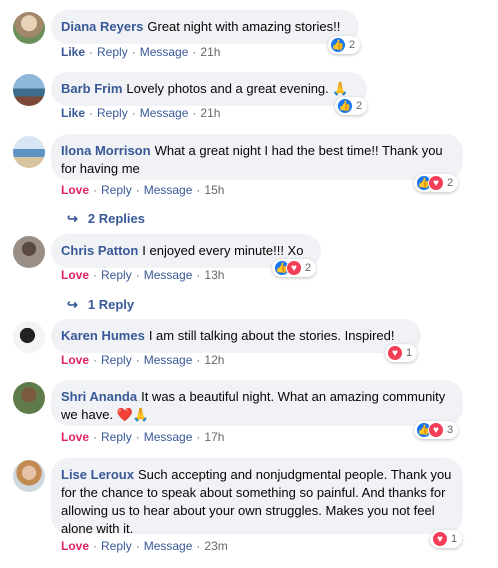  I want to click on view-replies-link: ↪ 1 Reply, so click(100, 305).